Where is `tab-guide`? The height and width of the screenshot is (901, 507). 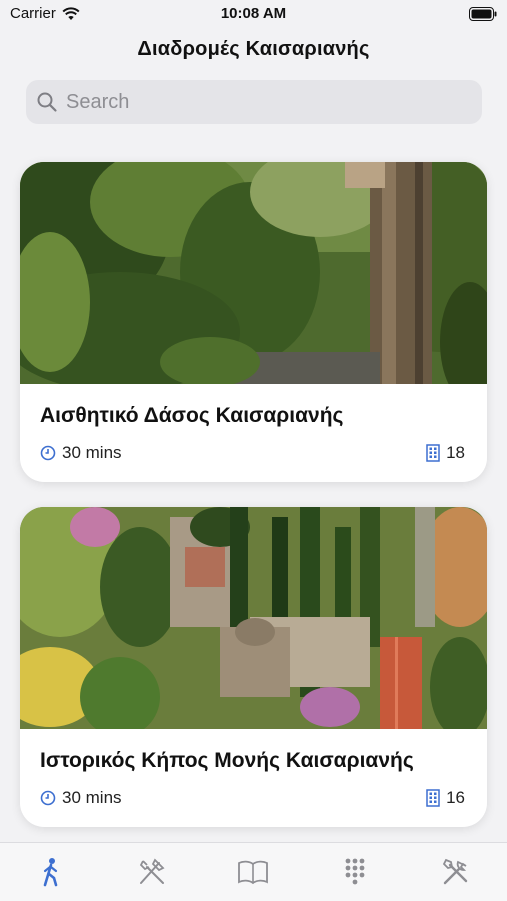
tab-guide is located at coordinates (253, 872).